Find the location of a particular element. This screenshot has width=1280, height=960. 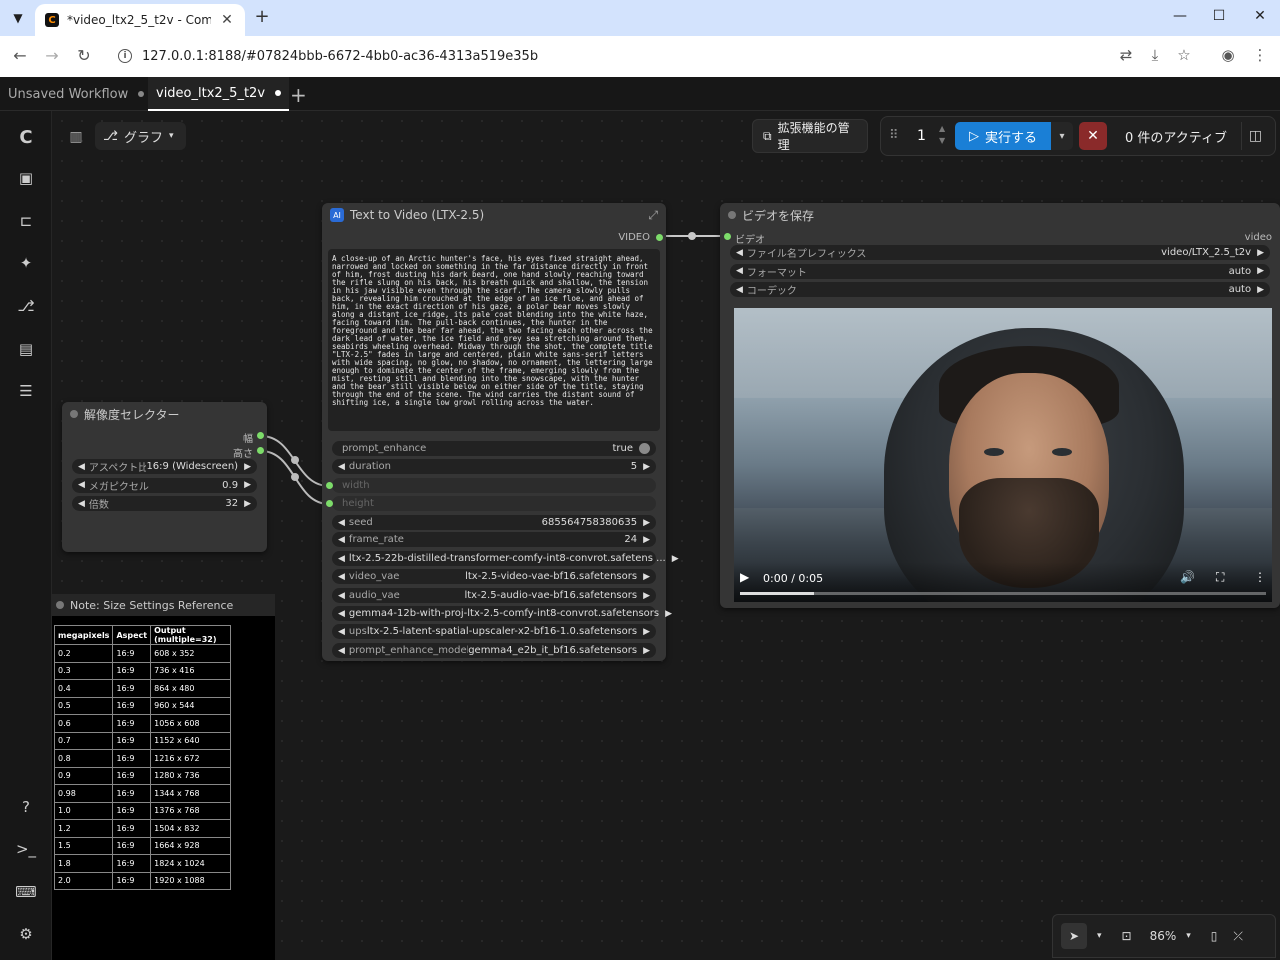

widget-save-0: ◀ ファイル名プレフィックス video/LTX_2.5_t2v ▶ is located at coordinates (1000, 252).